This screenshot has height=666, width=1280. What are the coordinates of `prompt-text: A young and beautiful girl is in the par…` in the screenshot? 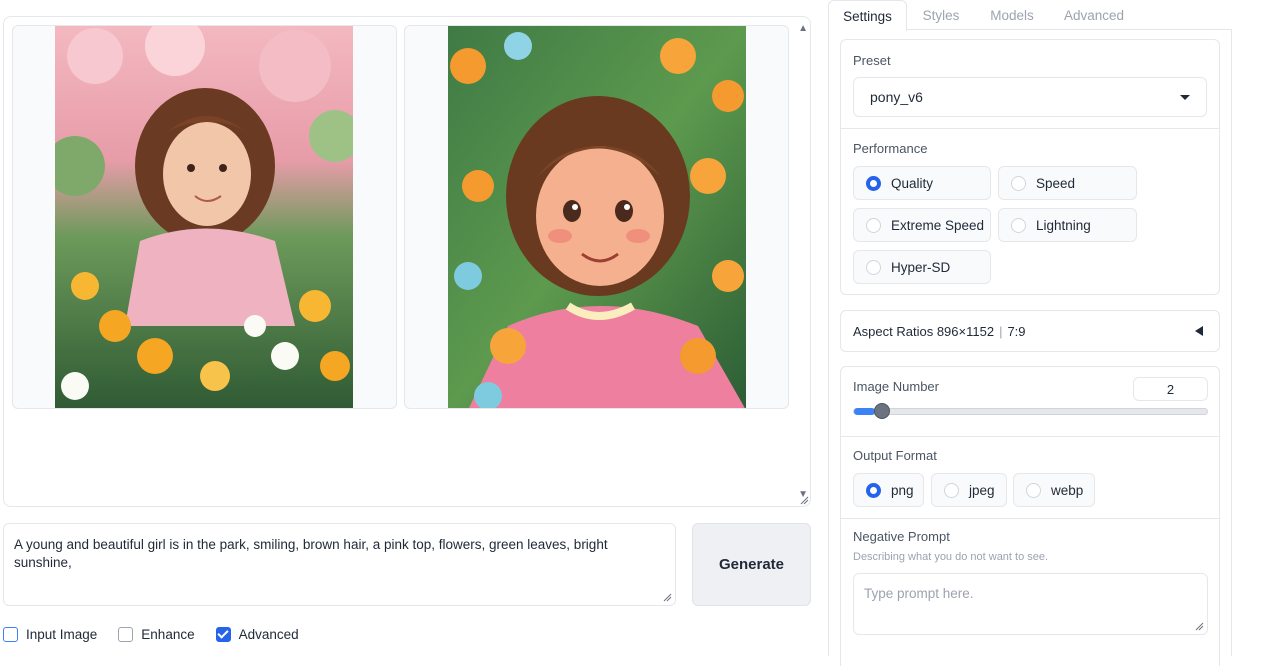 It's located at (311, 553).